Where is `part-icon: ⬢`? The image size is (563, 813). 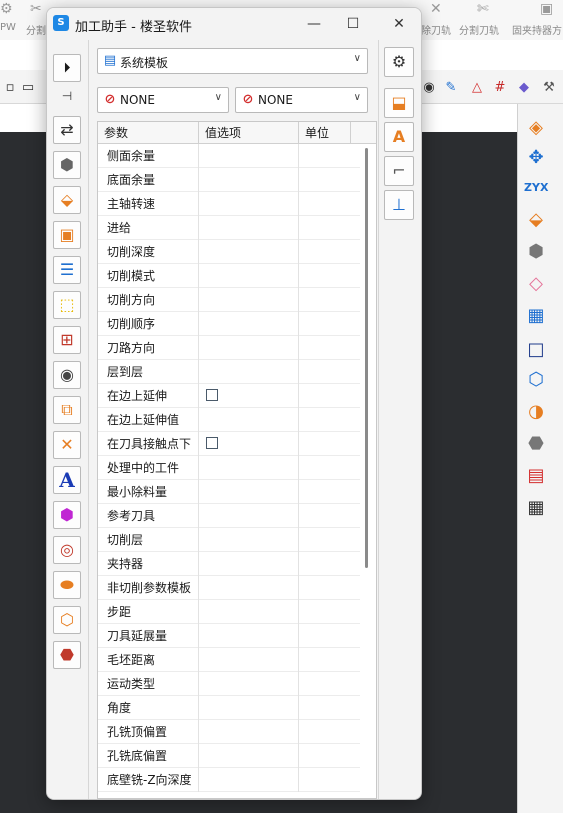 part-icon: ⬢ is located at coordinates (67, 165).